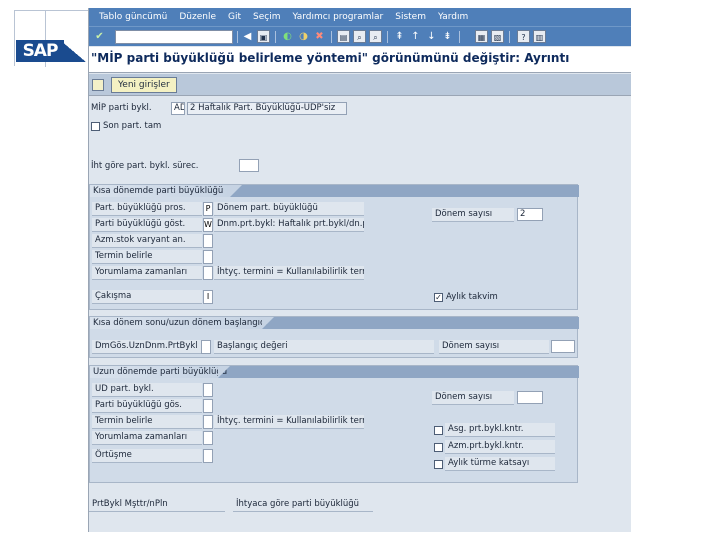 Image resolution: width=720 pixels, height=540 pixels. What do you see at coordinates (473, 398) in the screenshot?
I see `lt-period-count-label: Dönem sayısı` at bounding box center [473, 398].